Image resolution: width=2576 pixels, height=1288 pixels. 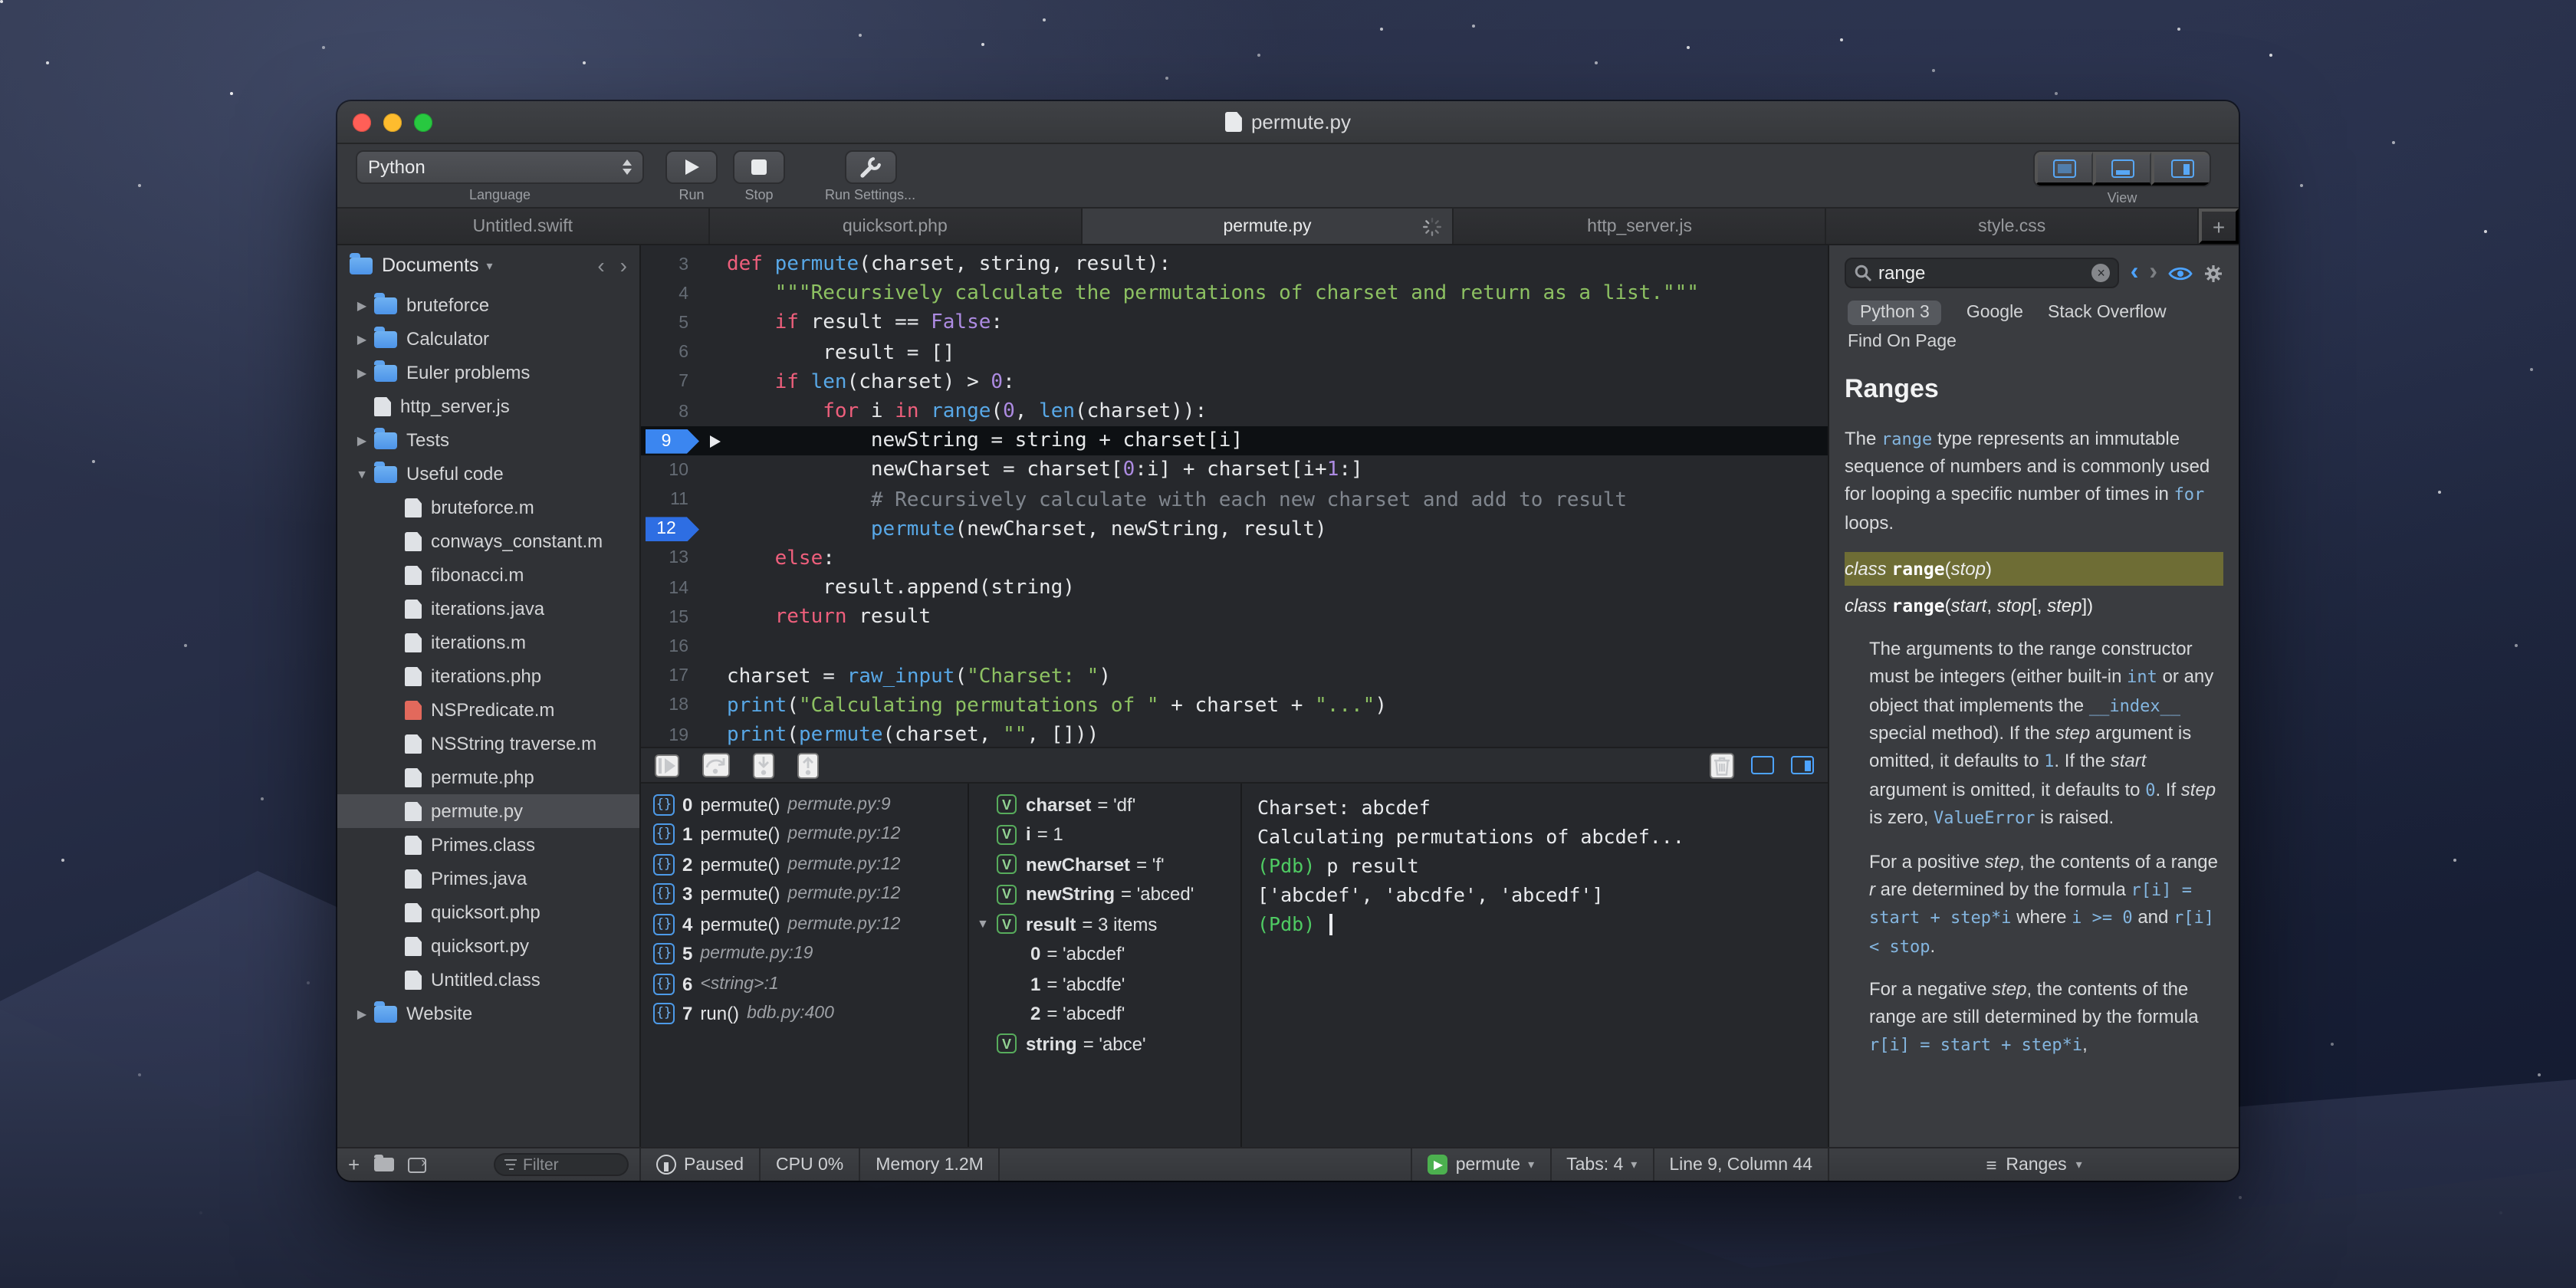 What do you see at coordinates (1104, 1044) in the screenshot?
I see `variable-string: Vstring = 'abce'` at bounding box center [1104, 1044].